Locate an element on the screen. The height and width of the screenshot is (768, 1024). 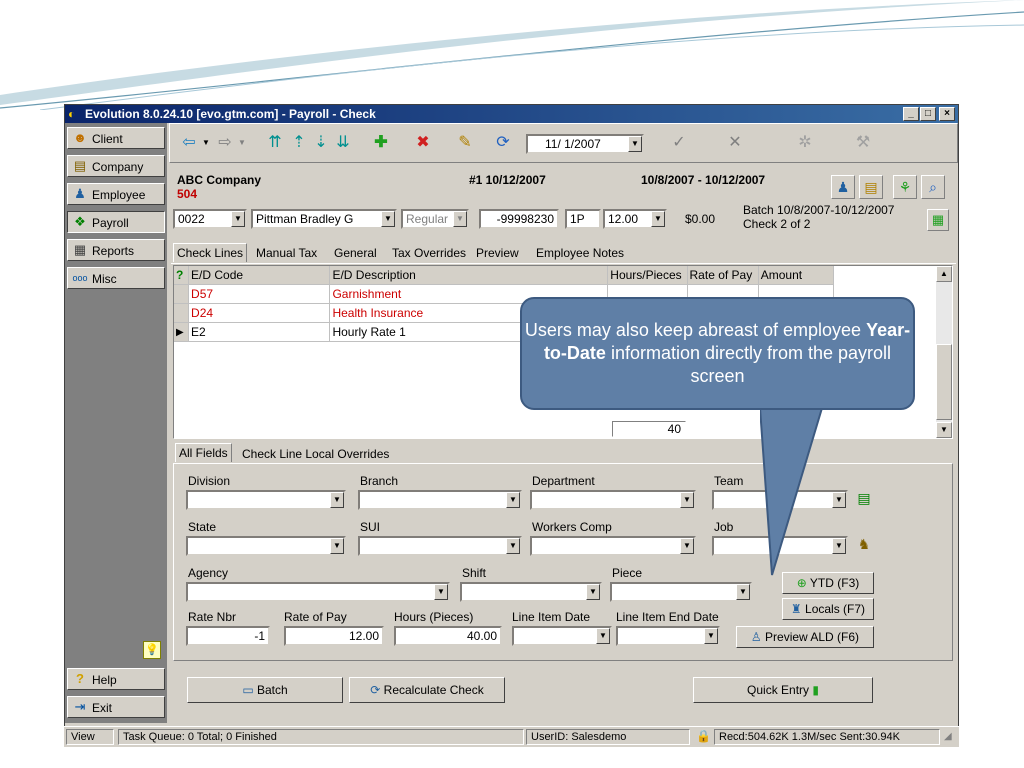
rate-of-pay-input: 12.00 is located at coordinates (334, 636).